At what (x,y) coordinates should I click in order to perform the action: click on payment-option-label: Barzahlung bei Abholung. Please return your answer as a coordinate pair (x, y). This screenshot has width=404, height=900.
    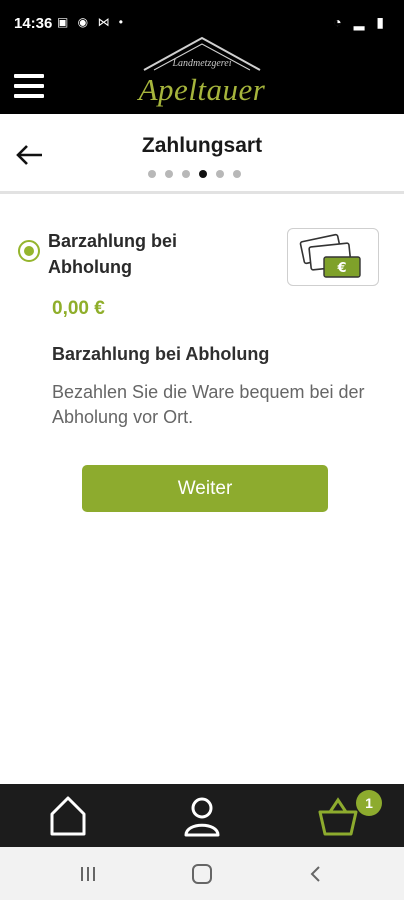
    Looking at the image, I should click on (148, 254).